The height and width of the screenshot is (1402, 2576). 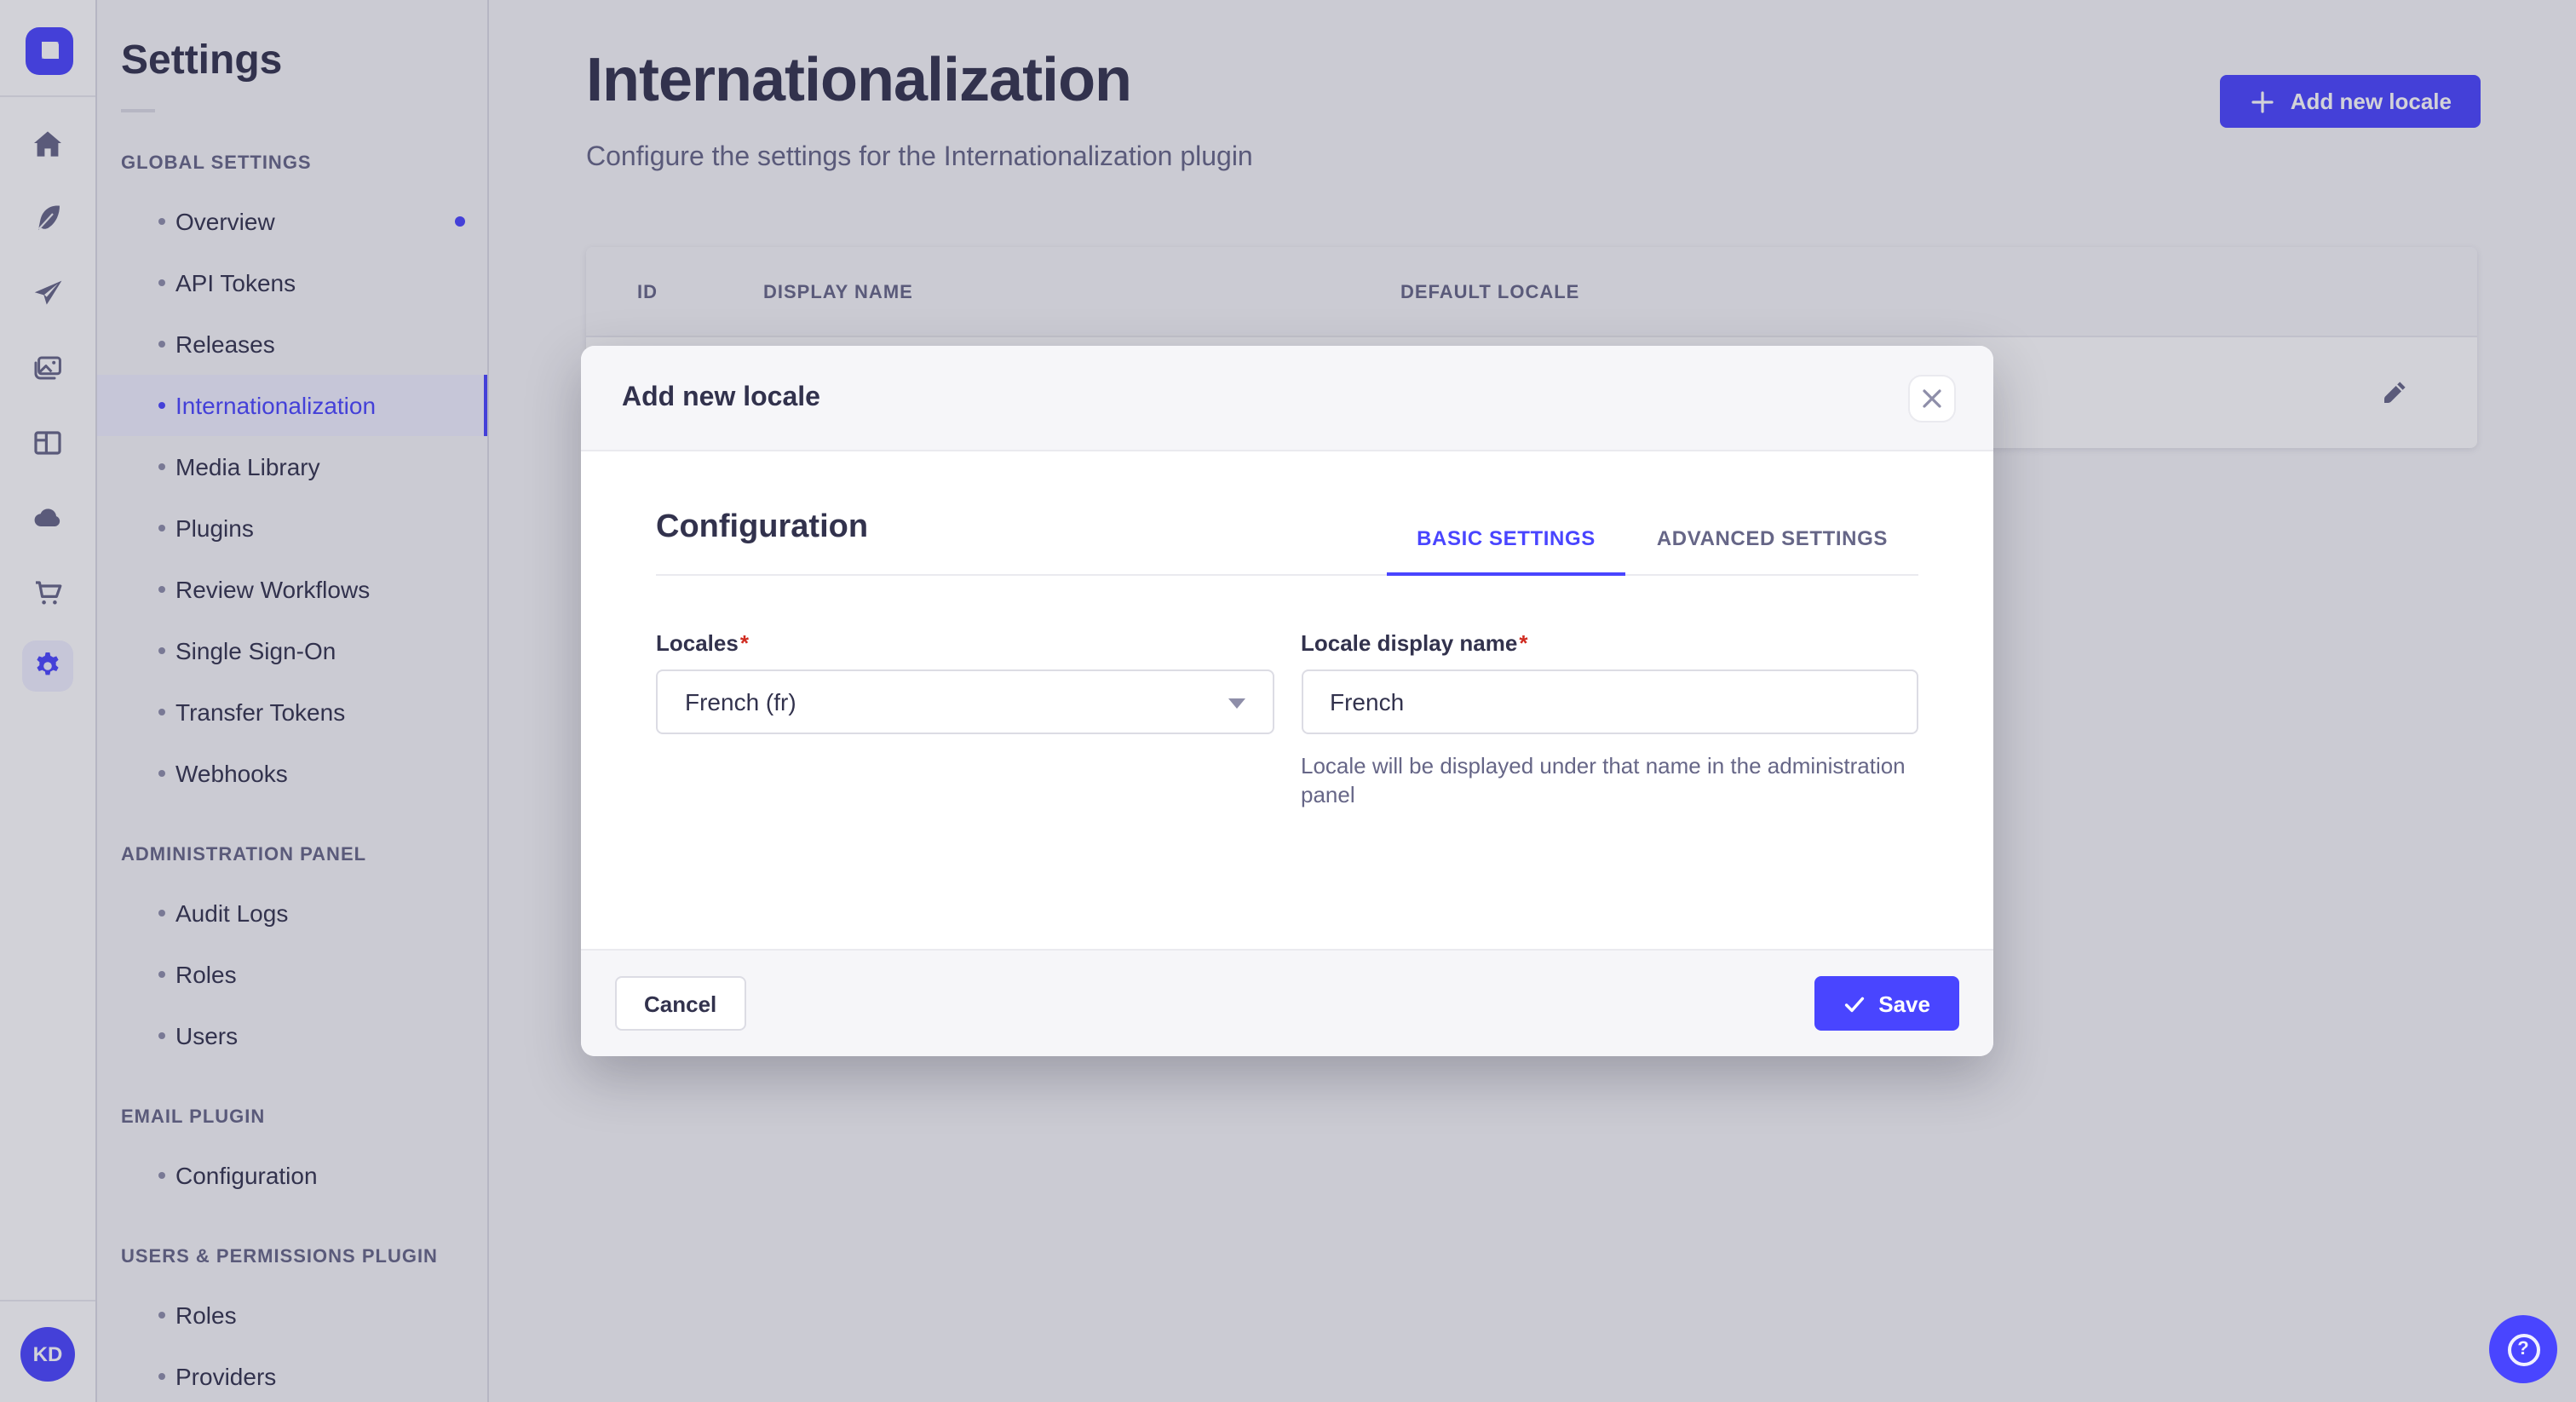 What do you see at coordinates (1409, 643) in the screenshot?
I see `display-name-label-text: Locale display name` at bounding box center [1409, 643].